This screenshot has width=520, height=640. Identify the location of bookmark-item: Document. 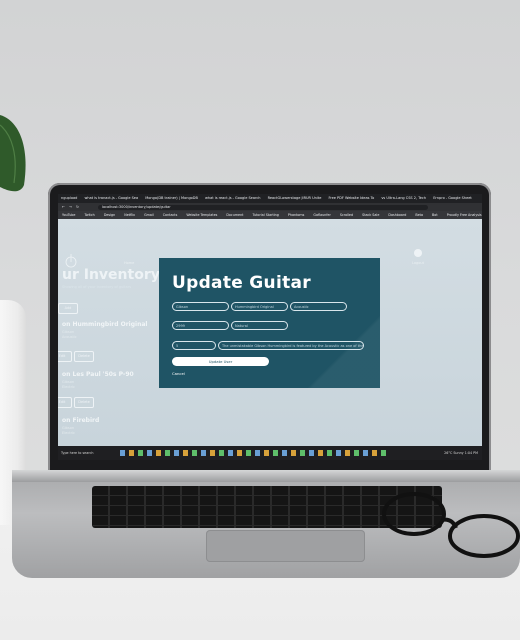
(234, 215).